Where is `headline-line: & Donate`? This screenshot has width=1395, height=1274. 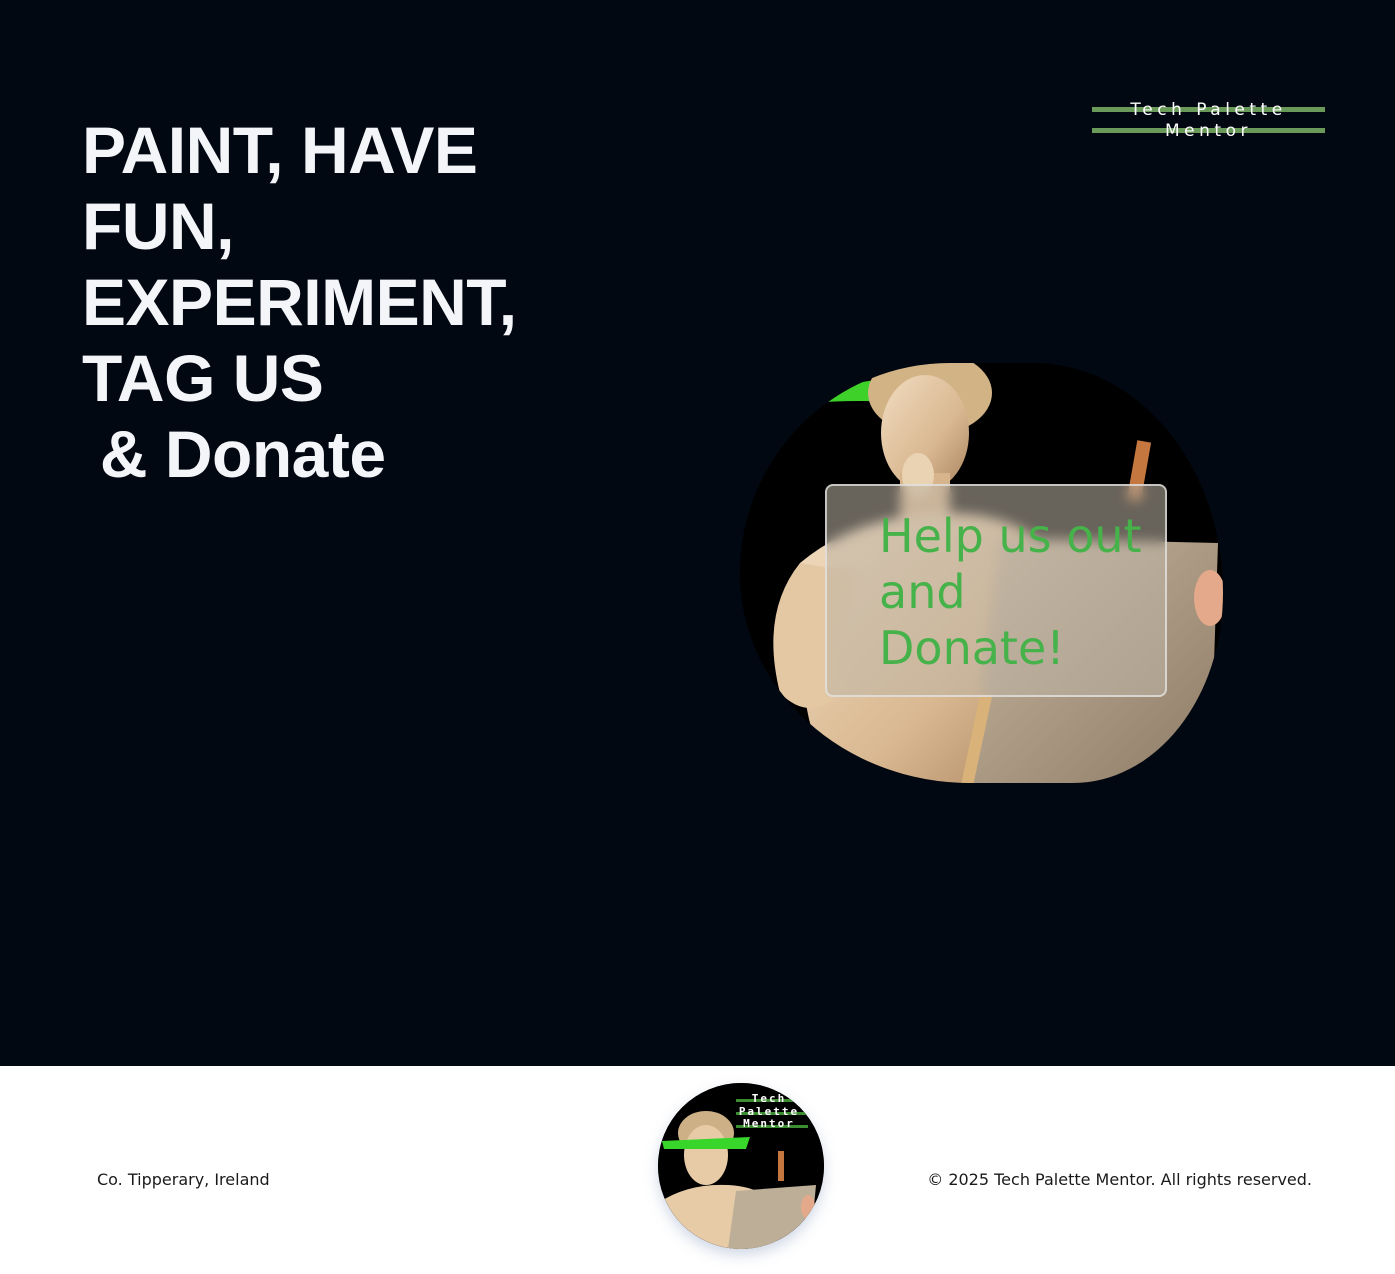 headline-line: & Donate is located at coordinates (234, 454).